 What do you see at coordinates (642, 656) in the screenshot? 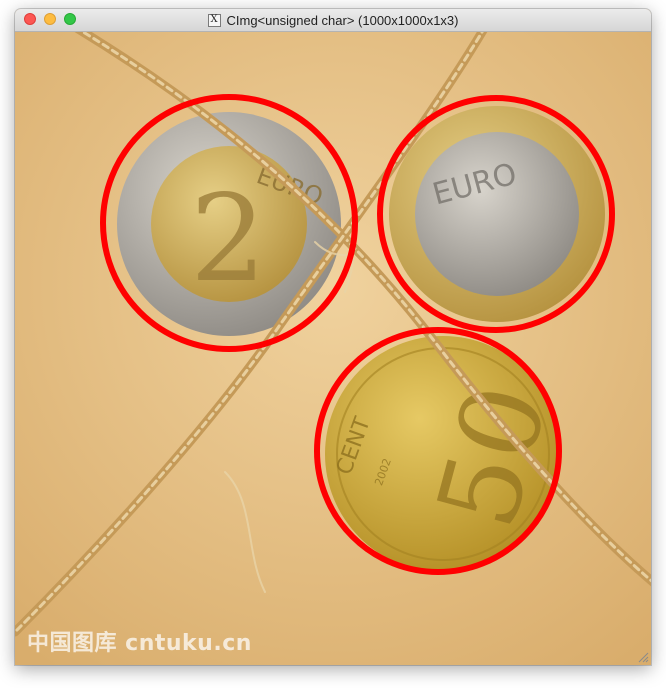
I see `resize-grip-icon` at bounding box center [642, 656].